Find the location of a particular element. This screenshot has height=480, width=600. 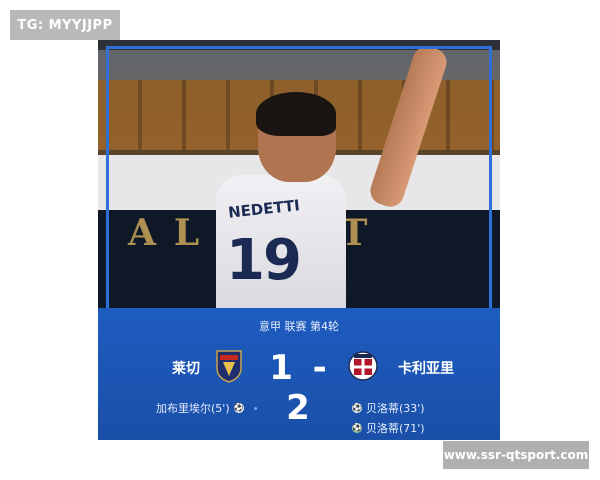

watermark-bottom: www.ssr-qtsport.com is located at coordinates (516, 455).